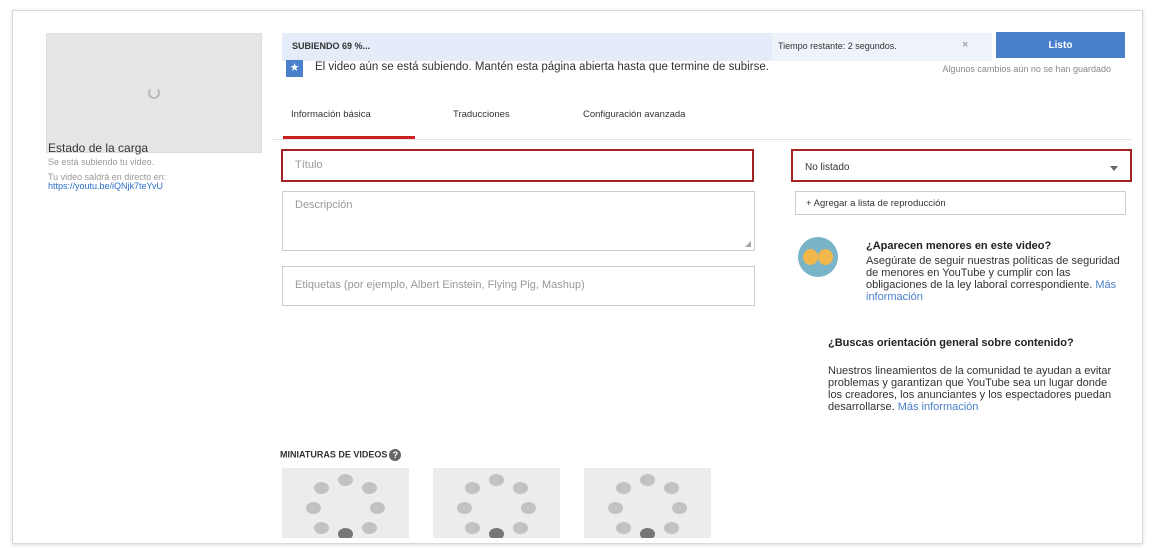  Describe the element at coordinates (938, 407) in the screenshot. I see `guidance-more-info-link: Más información` at that location.